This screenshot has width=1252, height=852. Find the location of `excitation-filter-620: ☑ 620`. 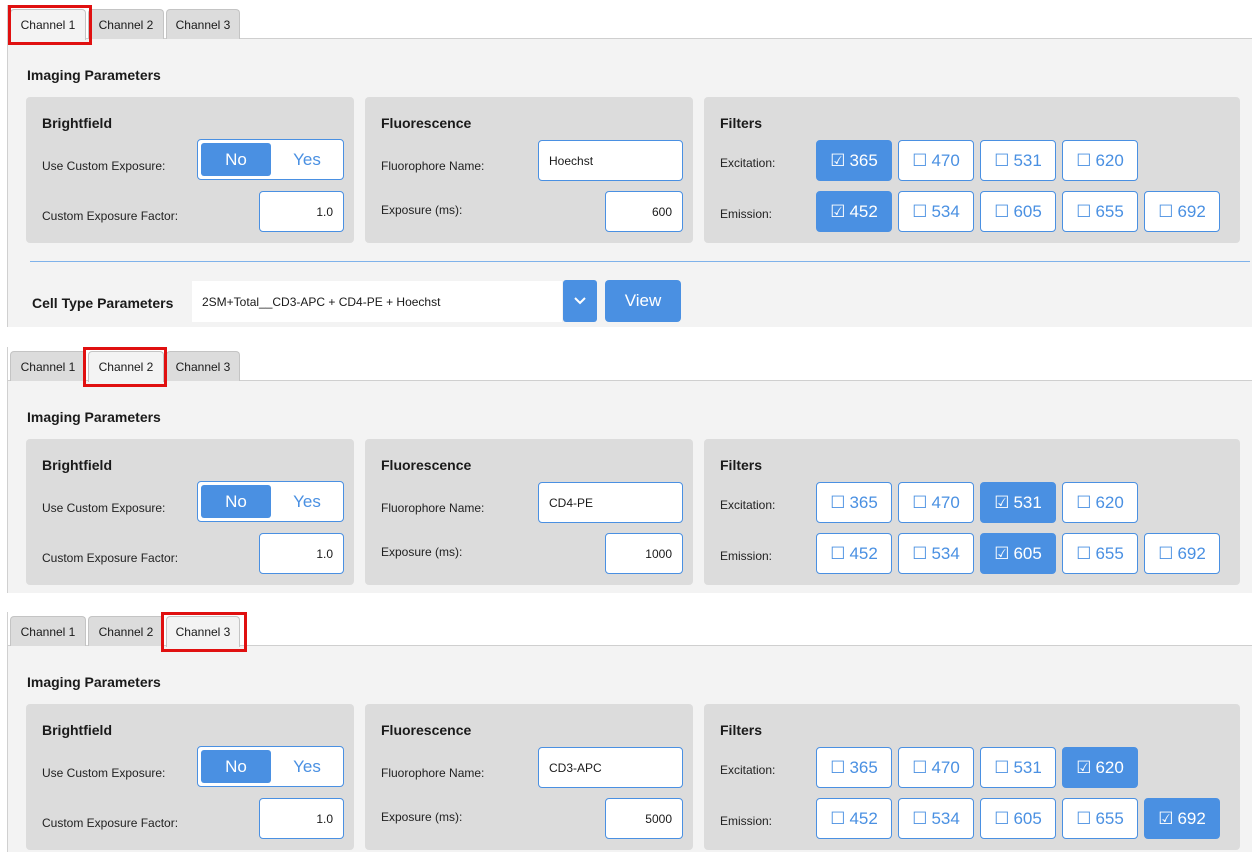

excitation-filter-620: ☑ 620 is located at coordinates (1100, 767).